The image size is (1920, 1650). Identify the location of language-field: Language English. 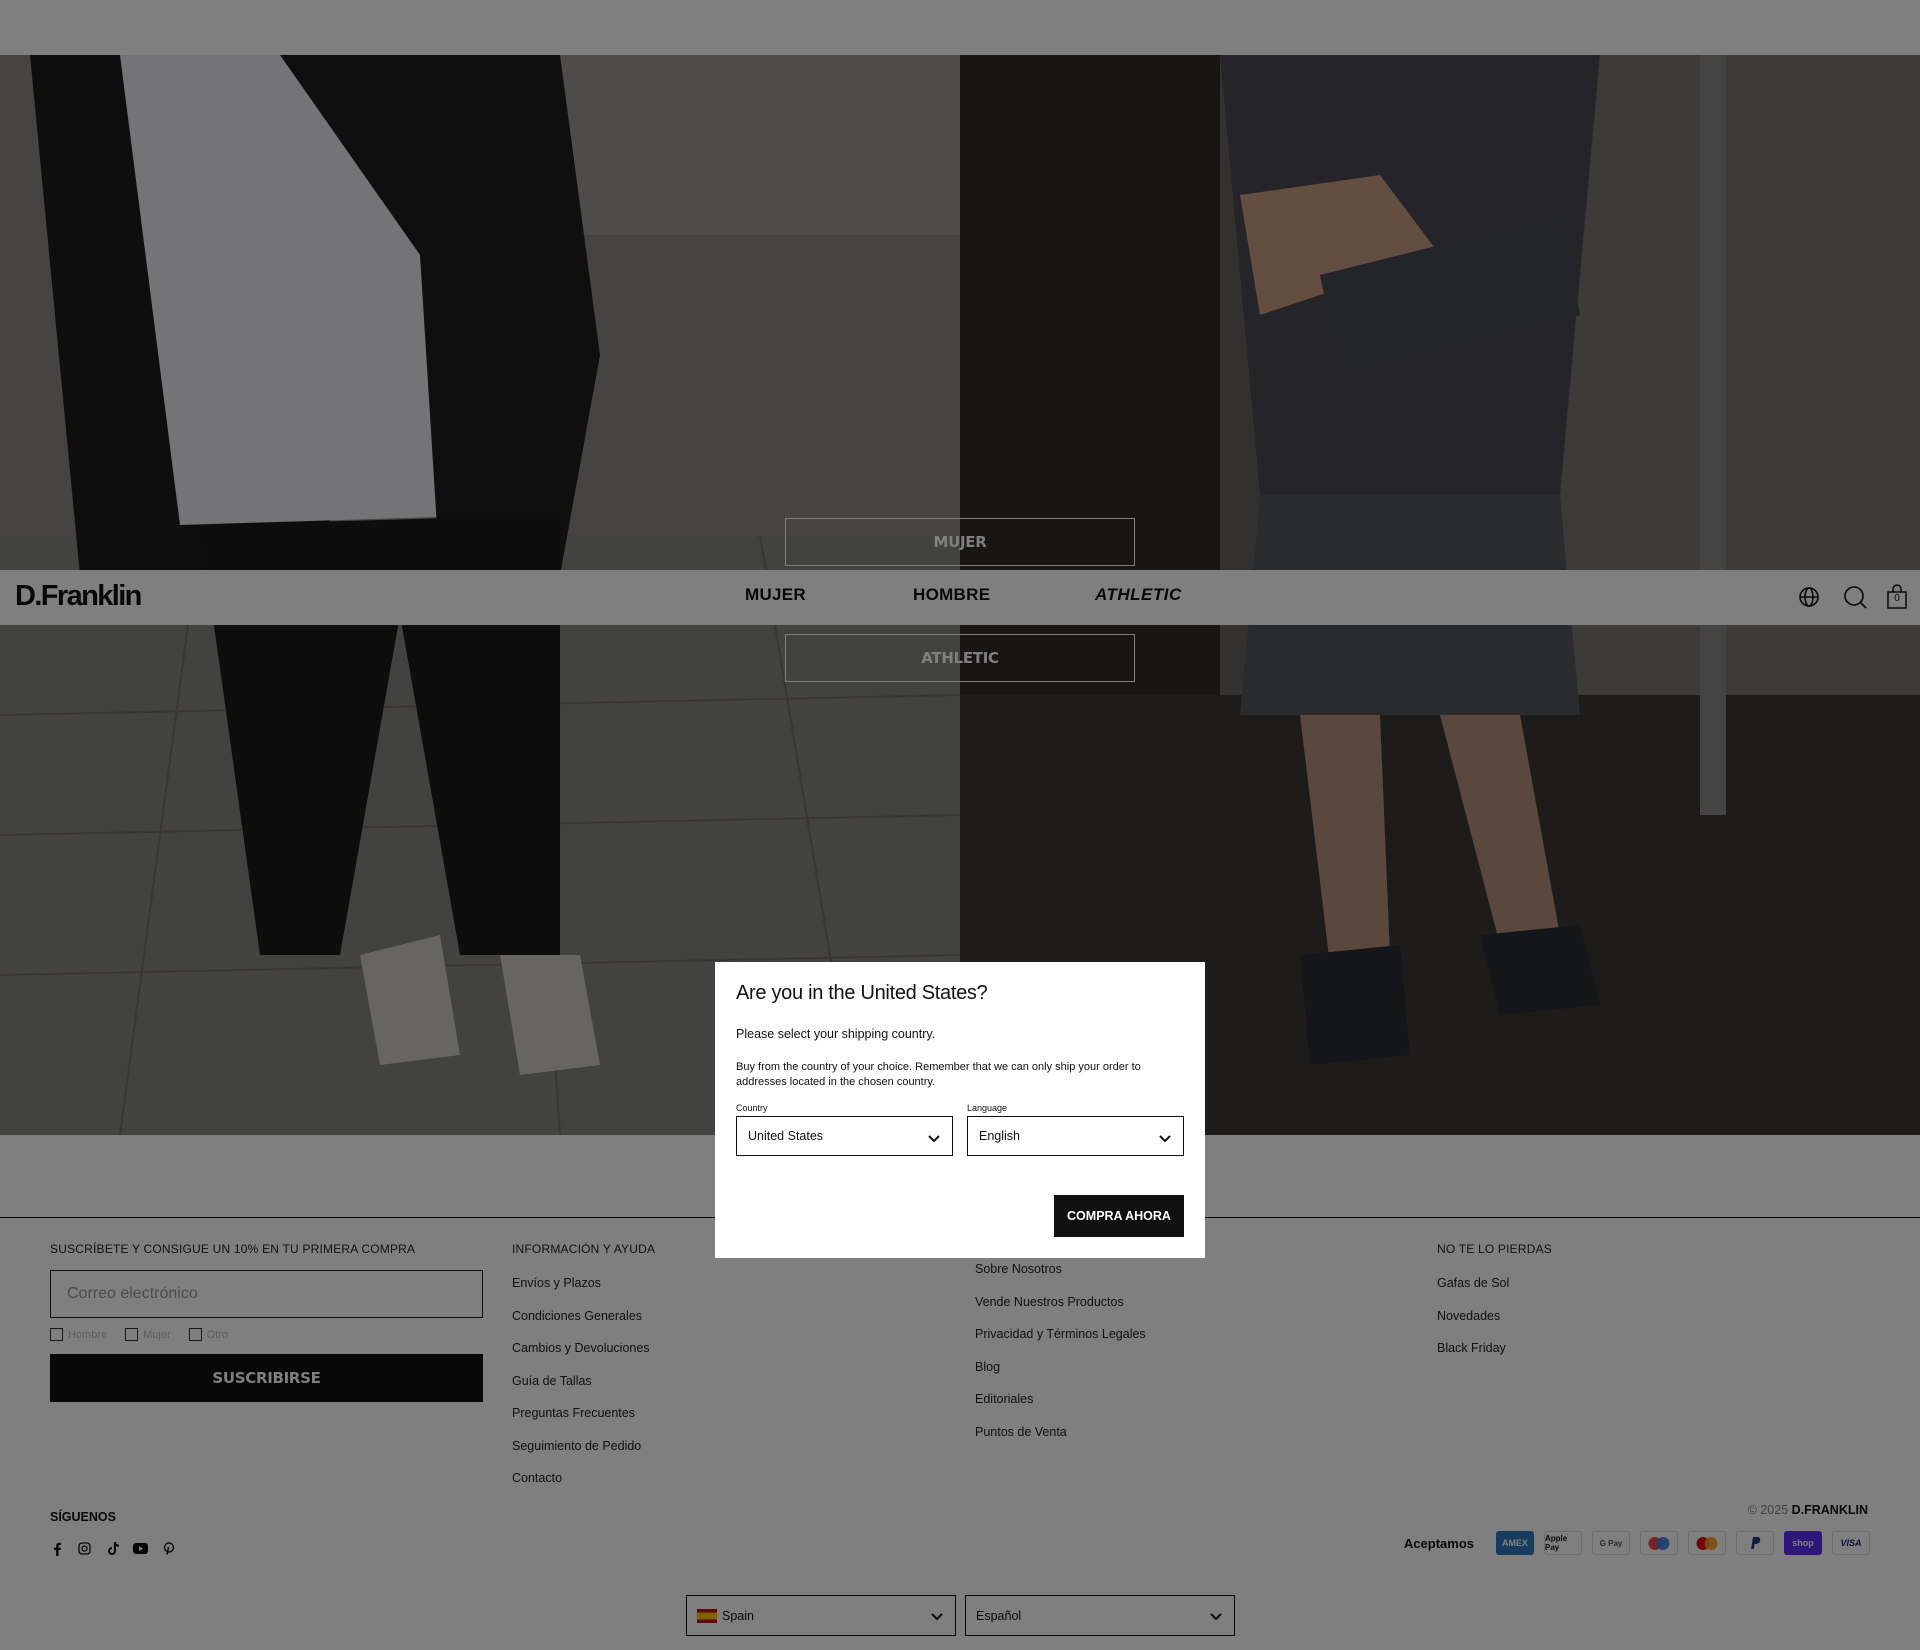
(1075, 1129).